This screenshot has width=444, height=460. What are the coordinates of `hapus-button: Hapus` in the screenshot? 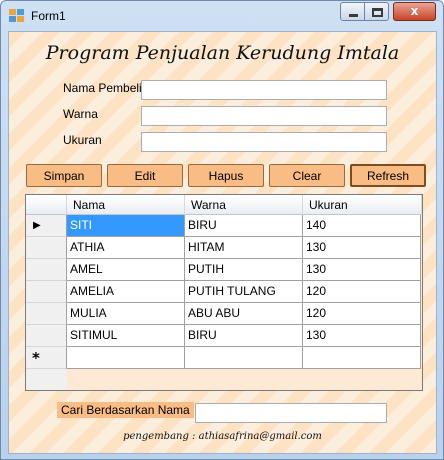 It's located at (226, 175).